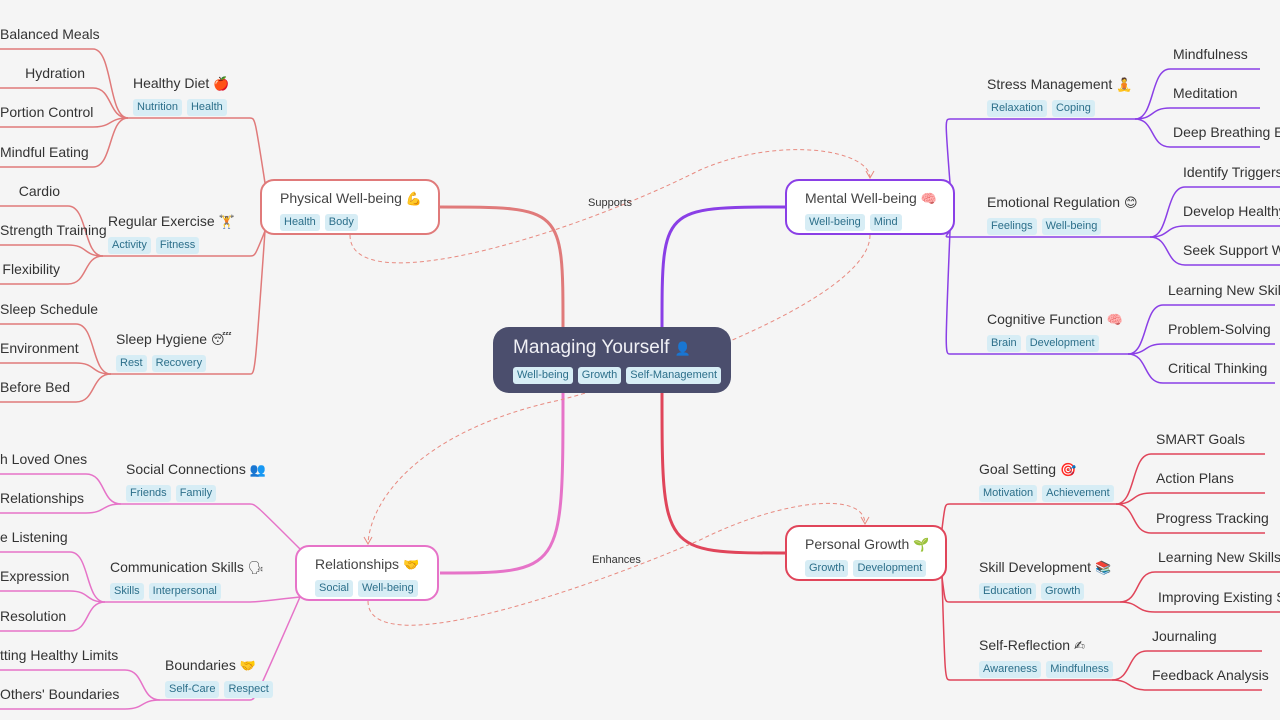 The image size is (1280, 720). Describe the element at coordinates (674, 375) in the screenshot. I see `tag-badge: Self-Management` at that location.